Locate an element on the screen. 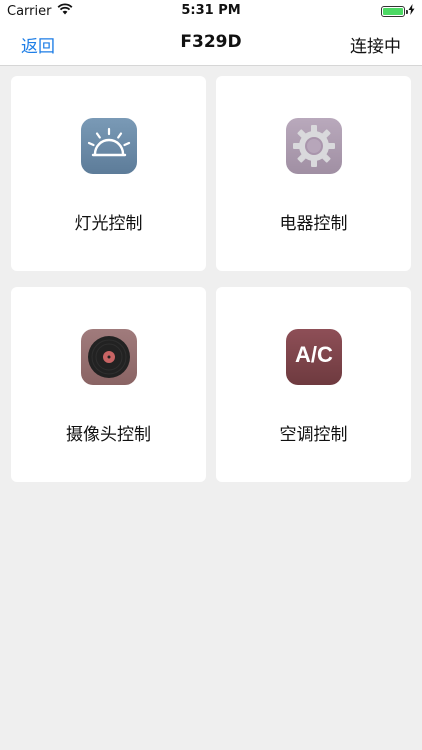  air-conditioner-control-card: A/C 空调控制 is located at coordinates (313, 384).